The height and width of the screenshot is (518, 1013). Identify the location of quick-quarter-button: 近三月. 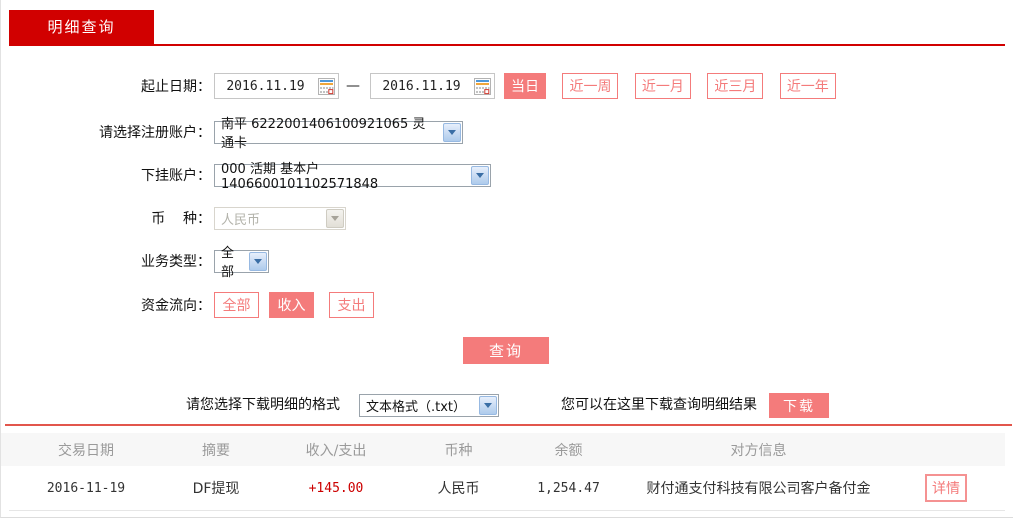
(735, 86).